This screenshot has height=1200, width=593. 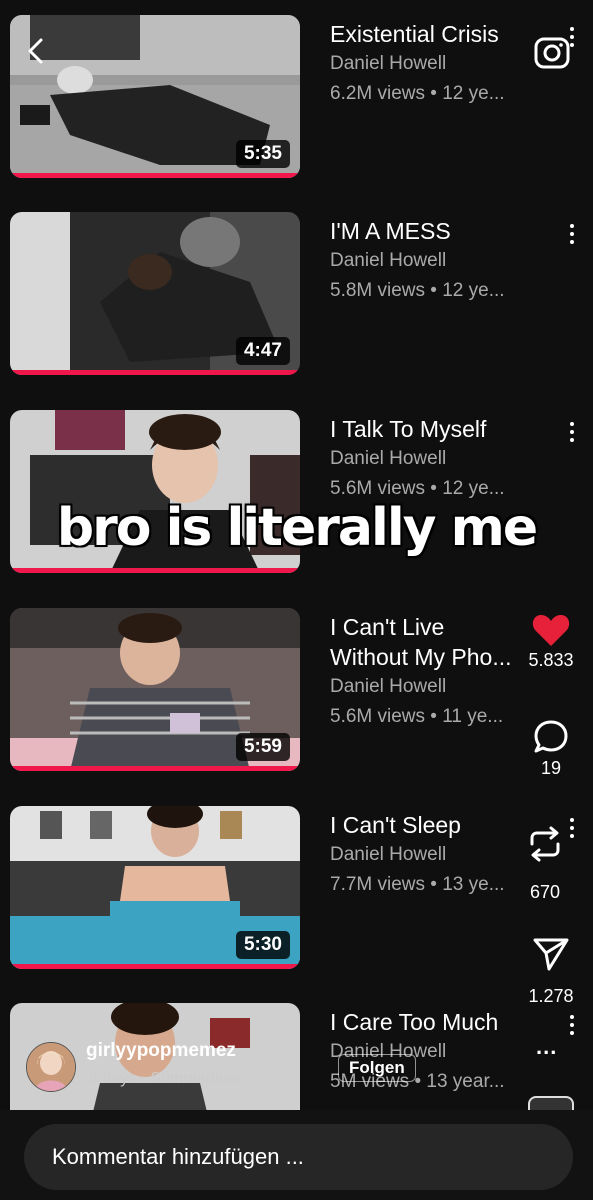 I want to click on video-thumbnail: 5:59, so click(x=155, y=689).